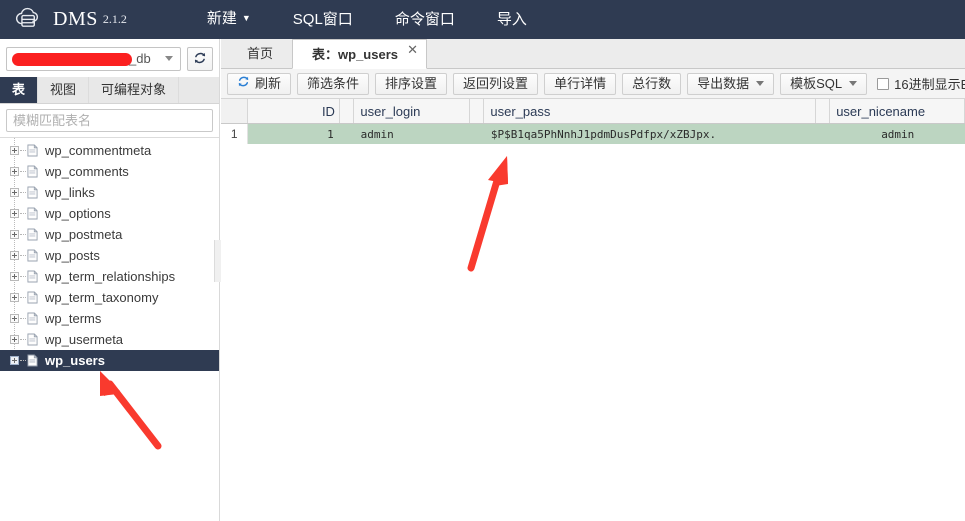 This screenshot has height=521, width=965. Describe the element at coordinates (347, 134) in the screenshot. I see `cell-spacer-id` at that location.